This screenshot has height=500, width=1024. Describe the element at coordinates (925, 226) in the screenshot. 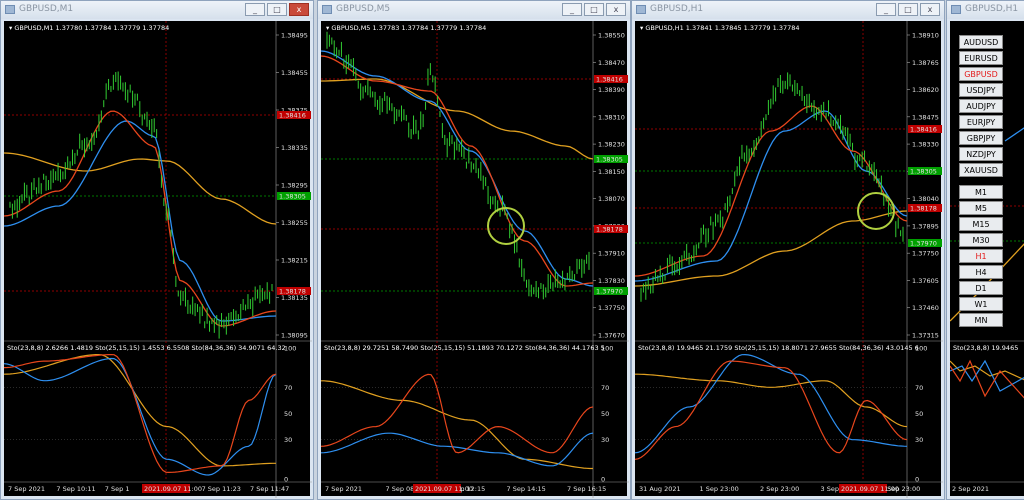

I see `price-tick-label: 1.37895` at that location.